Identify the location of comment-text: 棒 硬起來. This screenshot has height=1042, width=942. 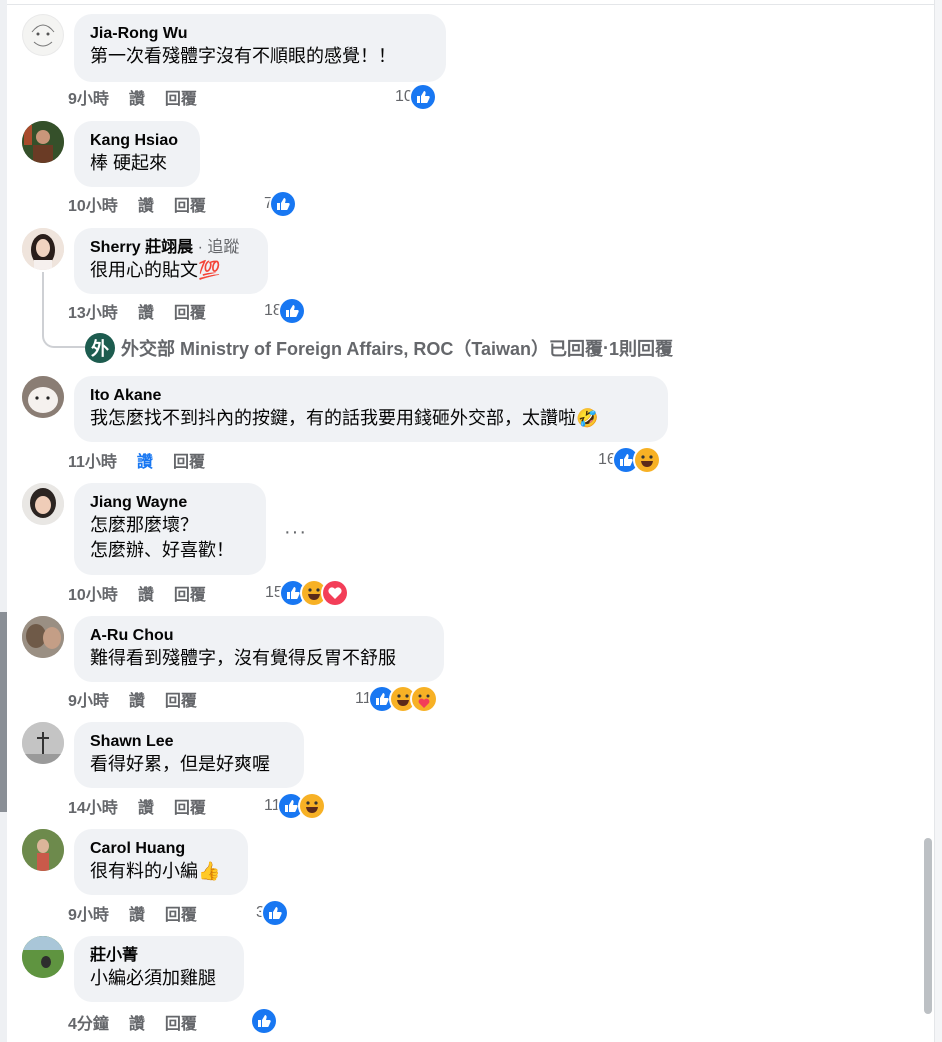
(129, 163).